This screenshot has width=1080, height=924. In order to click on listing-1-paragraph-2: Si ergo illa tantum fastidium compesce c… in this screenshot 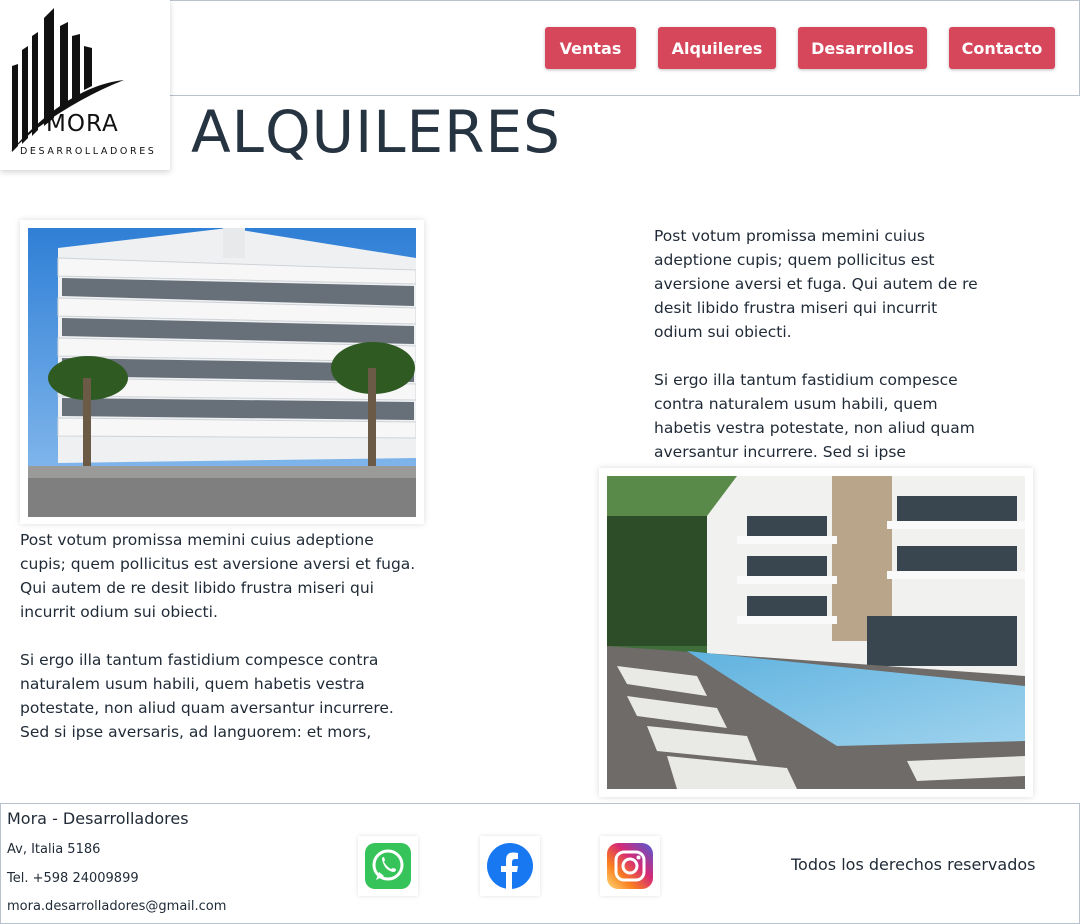, I will do `click(207, 696)`.